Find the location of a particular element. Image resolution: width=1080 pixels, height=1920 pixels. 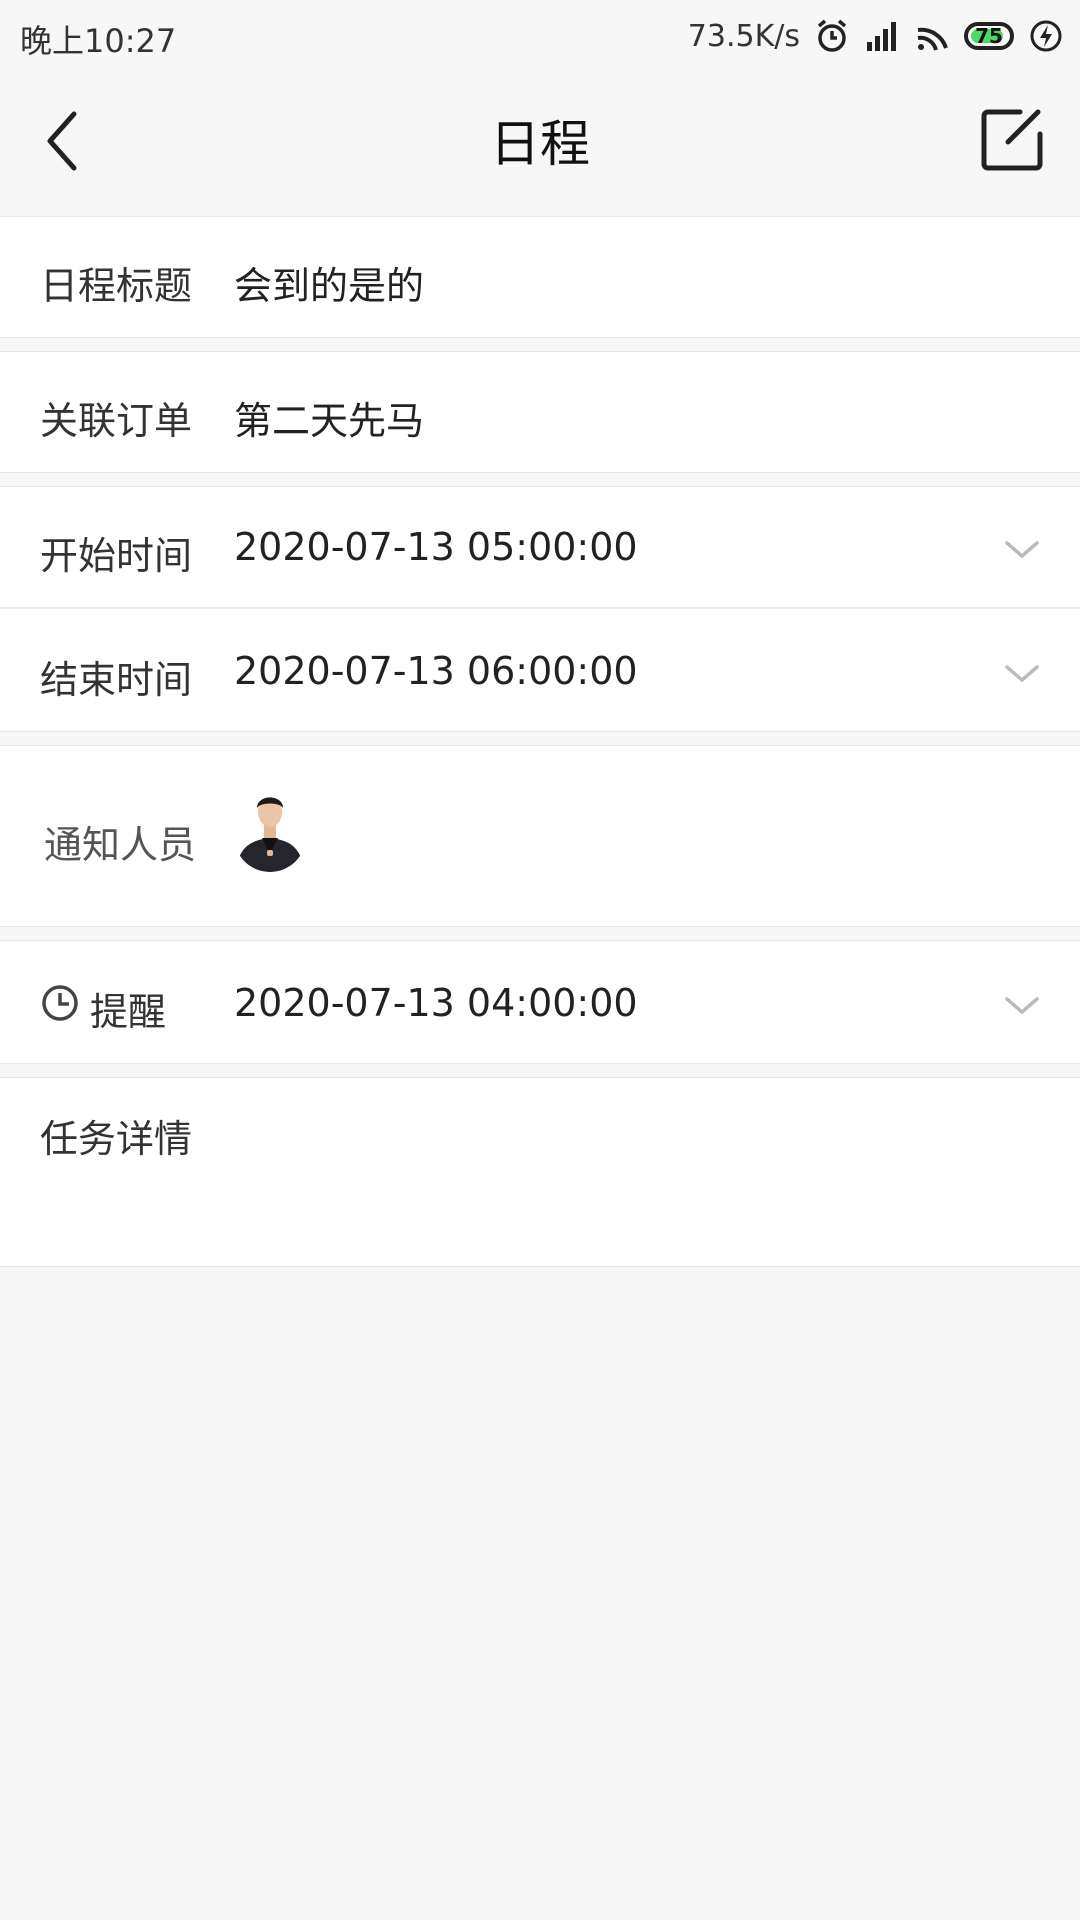

signal-icon is located at coordinates (881, 36).